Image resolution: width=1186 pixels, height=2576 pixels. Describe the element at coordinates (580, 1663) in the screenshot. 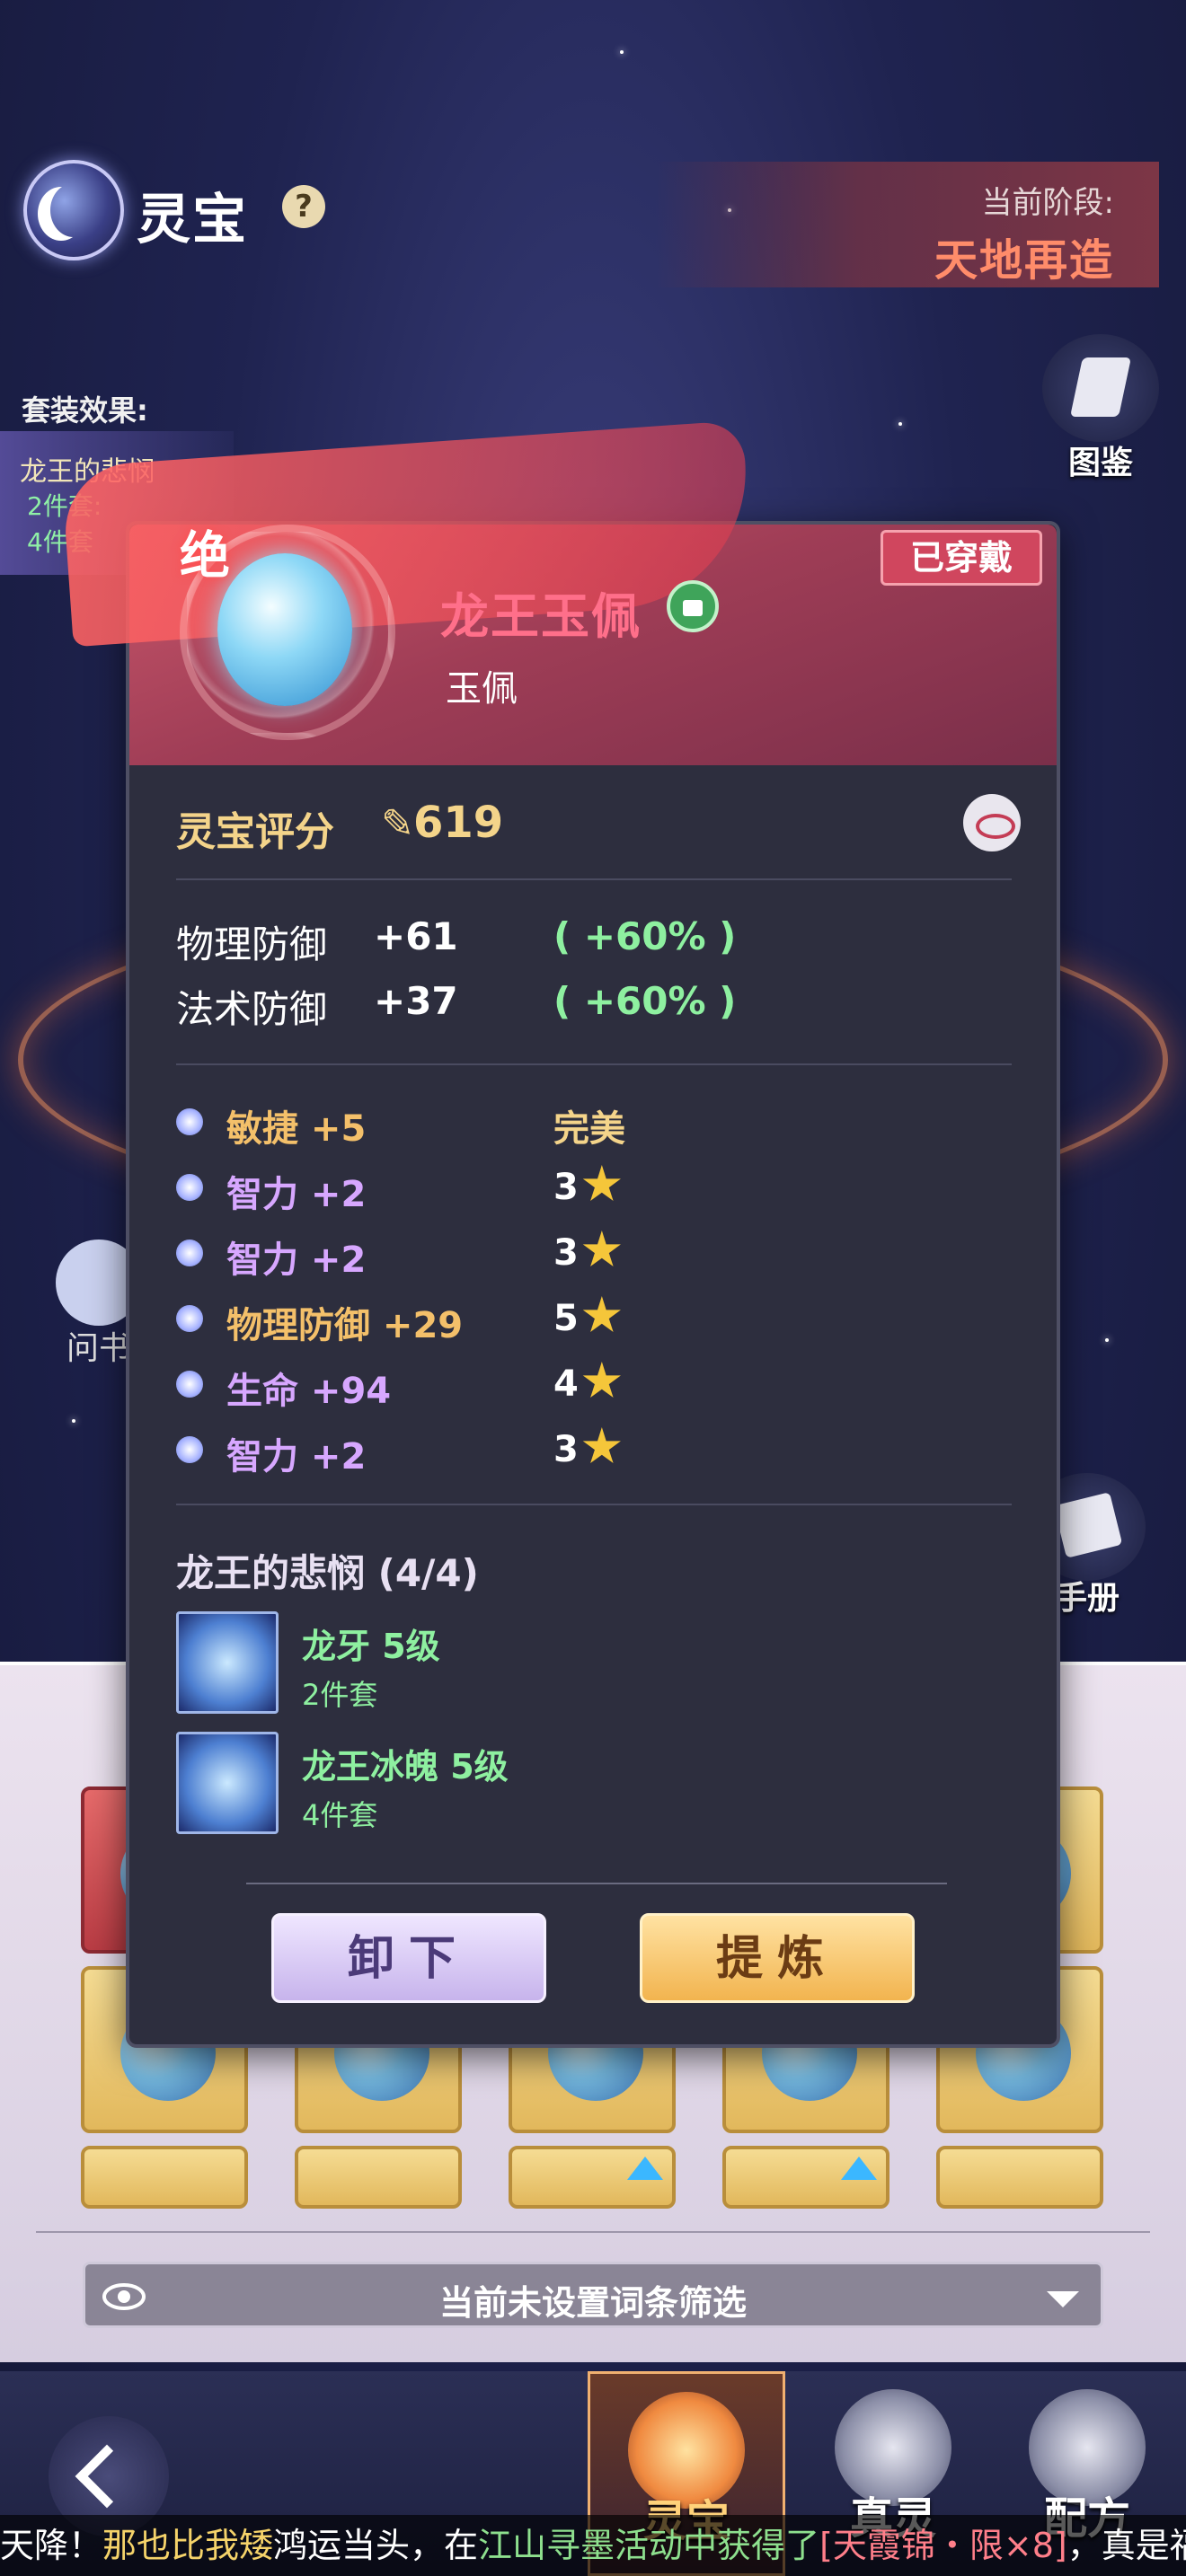

I see `set-piece-row: 龙牙 5级 2件套` at that location.